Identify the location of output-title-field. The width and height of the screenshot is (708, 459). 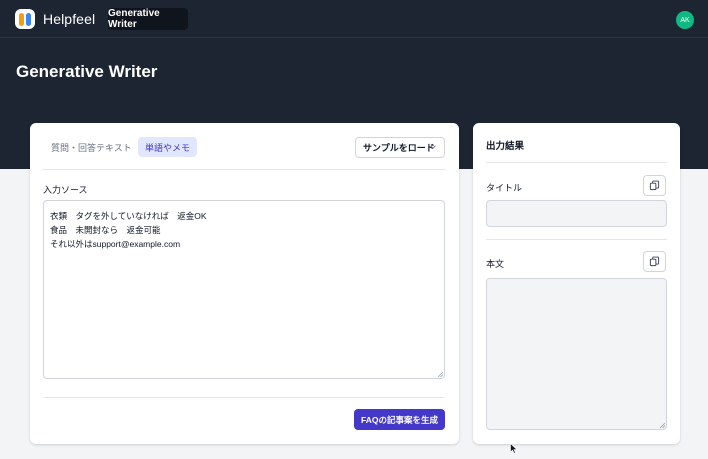
(576, 213).